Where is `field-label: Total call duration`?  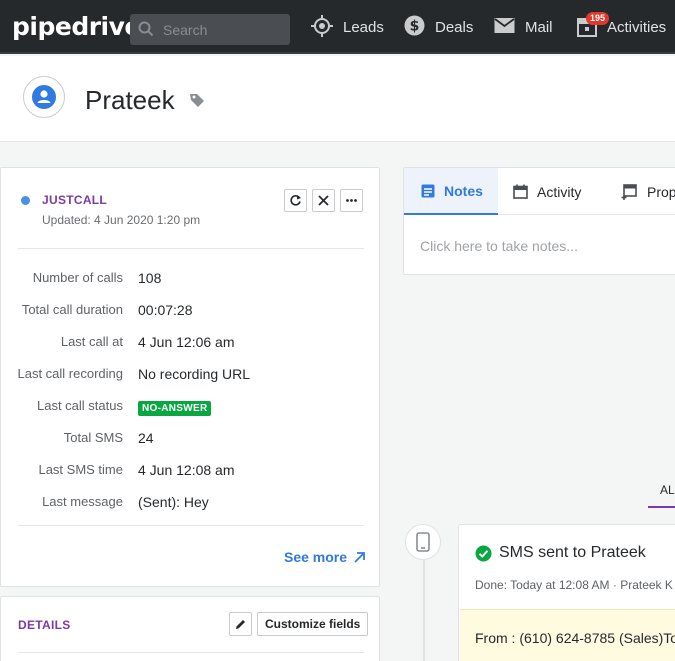 field-label: Total call duration is located at coordinates (72, 309).